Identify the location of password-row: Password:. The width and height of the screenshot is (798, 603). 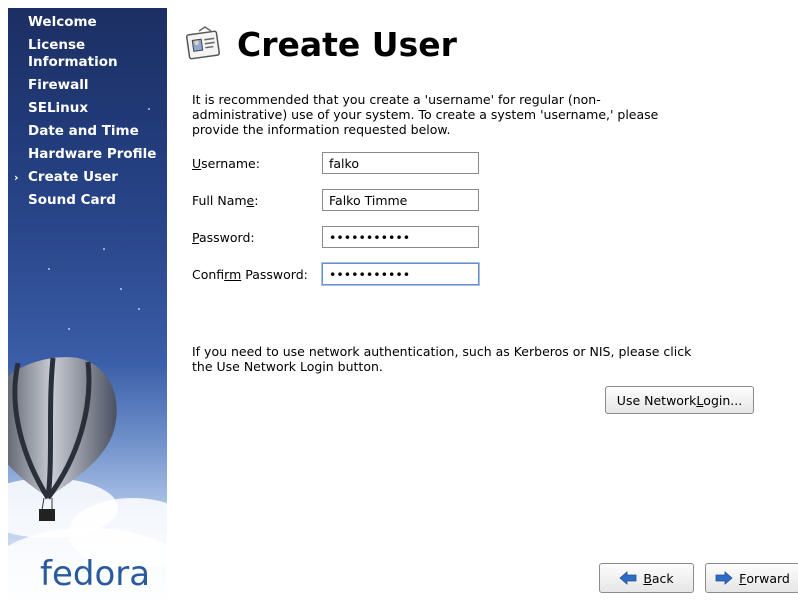
(335, 237).